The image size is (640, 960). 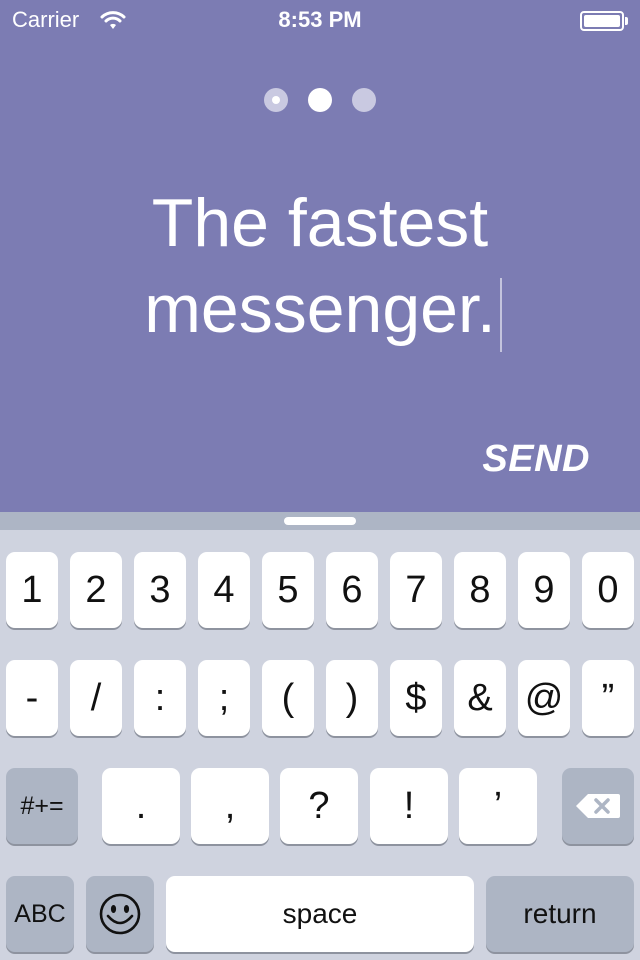 I want to click on key-colon: :, so click(x=160, y=698).